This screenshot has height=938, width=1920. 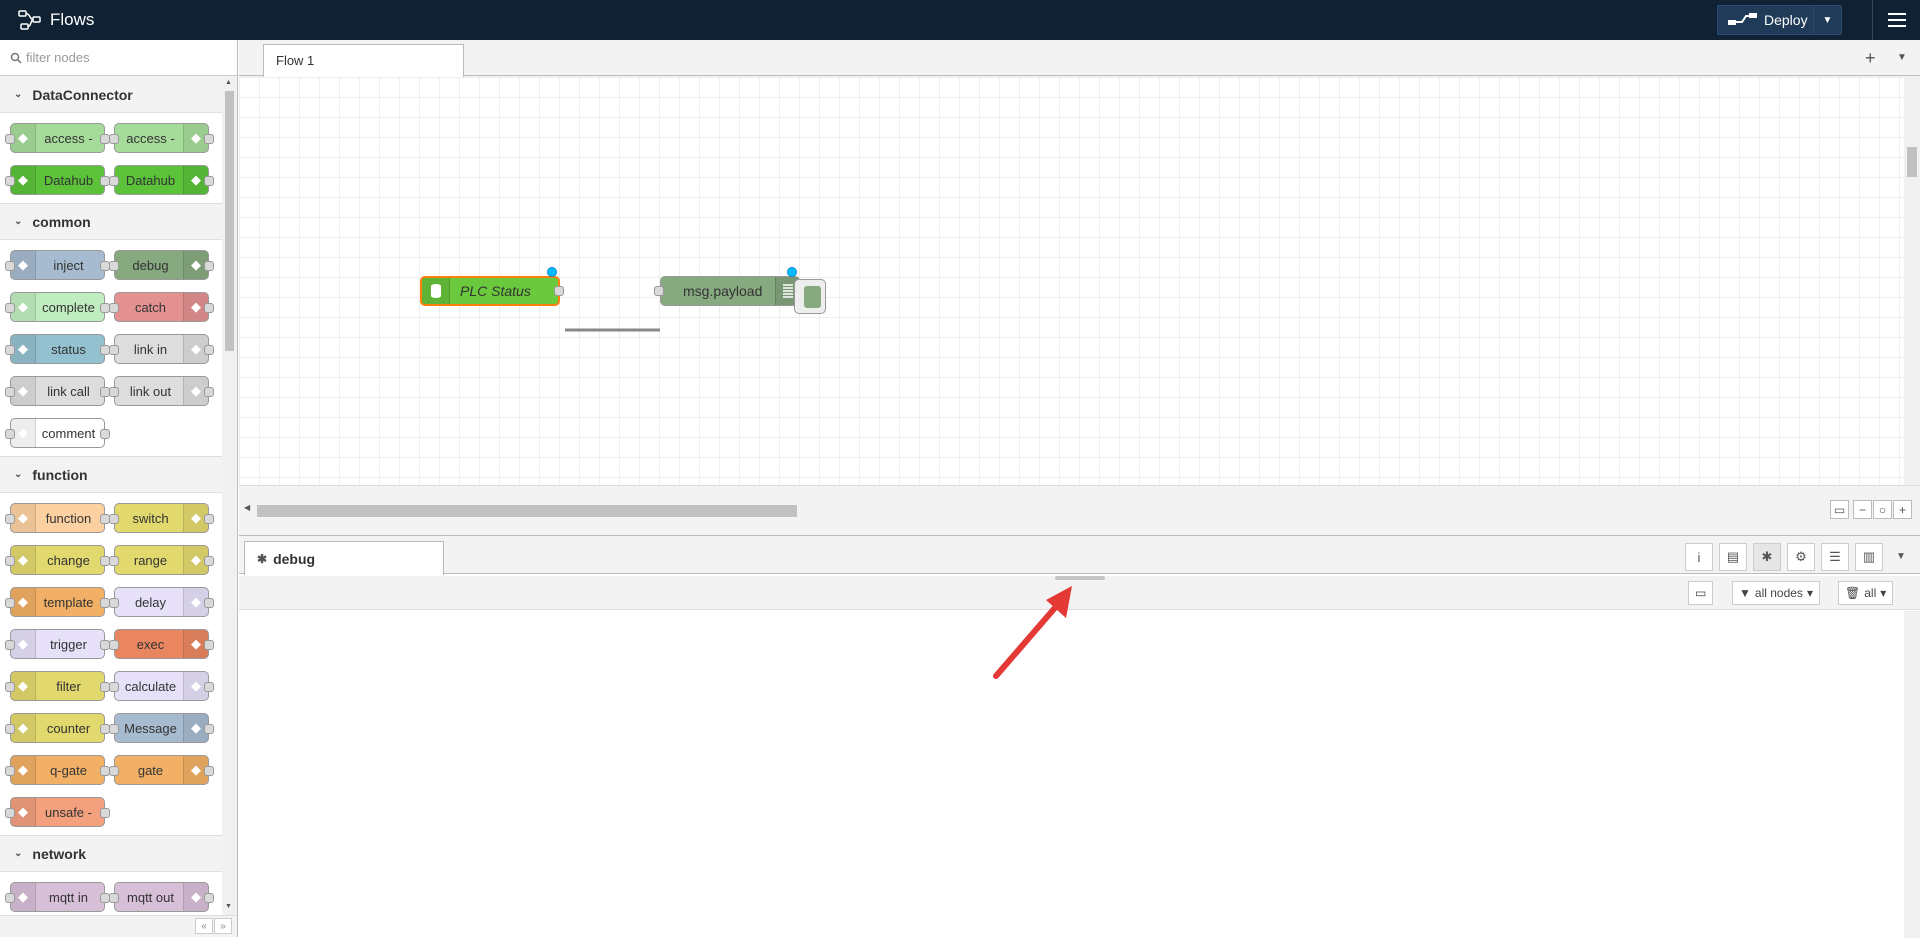 What do you see at coordinates (294, 558) in the screenshot?
I see `tab-debug-label: debug` at bounding box center [294, 558].